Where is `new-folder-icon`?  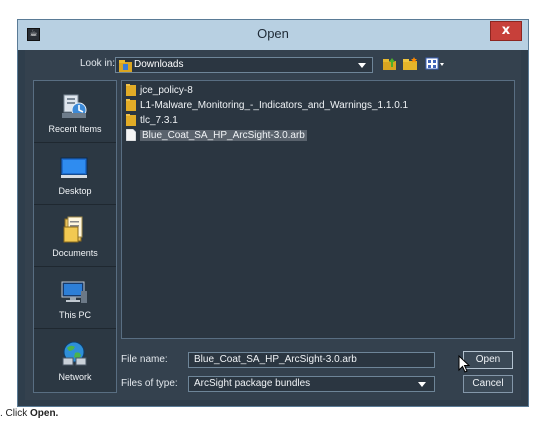
new-folder-icon is located at coordinates (411, 64).